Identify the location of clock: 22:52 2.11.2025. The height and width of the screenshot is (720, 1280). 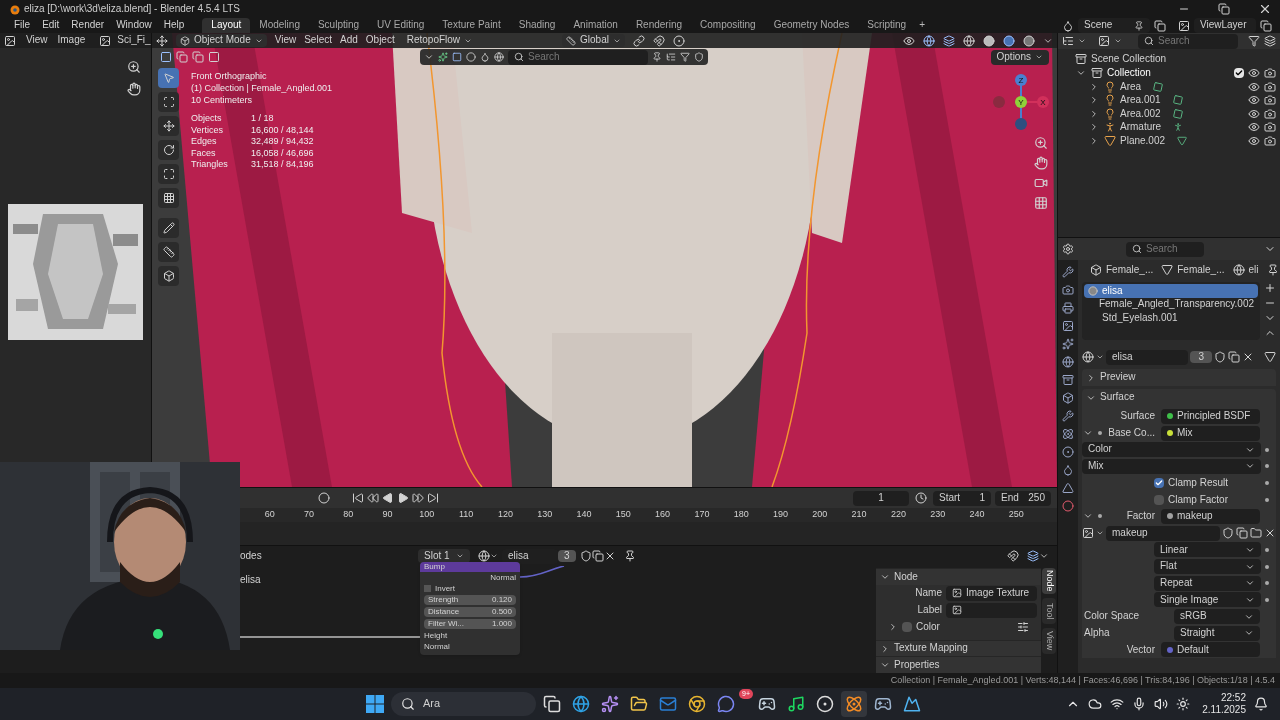
(1224, 704).